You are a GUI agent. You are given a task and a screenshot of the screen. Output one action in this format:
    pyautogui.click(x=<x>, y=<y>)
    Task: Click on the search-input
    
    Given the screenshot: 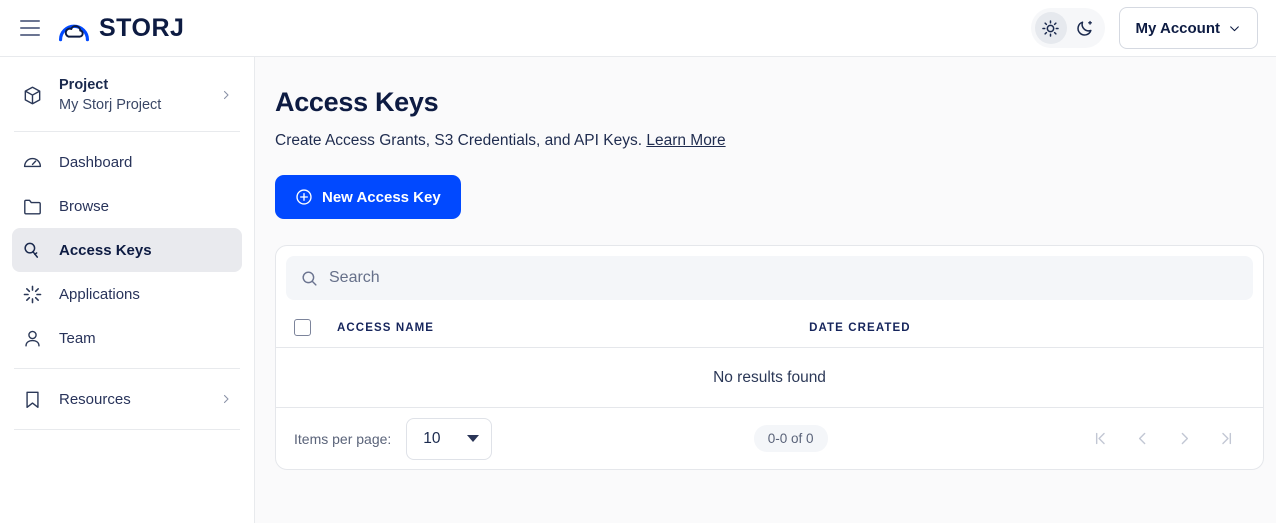 What is the action you would take?
    pyautogui.click(x=784, y=278)
    